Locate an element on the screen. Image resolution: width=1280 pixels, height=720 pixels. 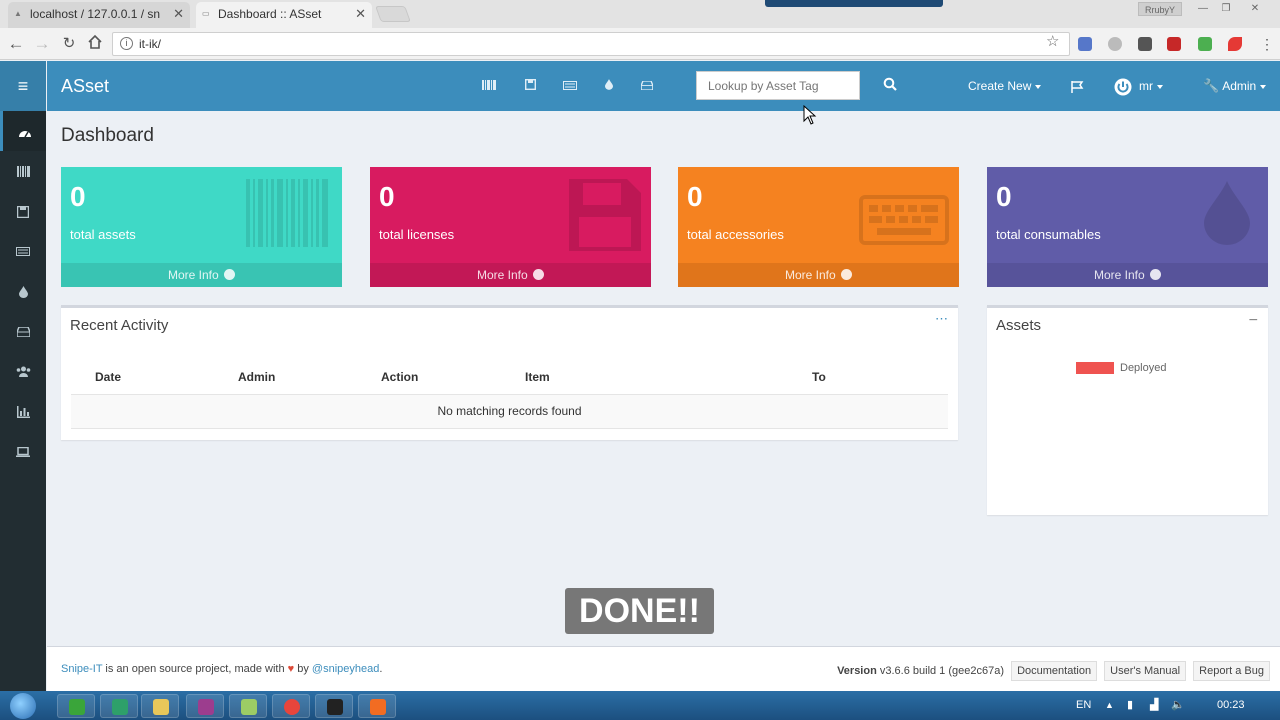
column-header-action: Action is located at coordinates (453, 377).